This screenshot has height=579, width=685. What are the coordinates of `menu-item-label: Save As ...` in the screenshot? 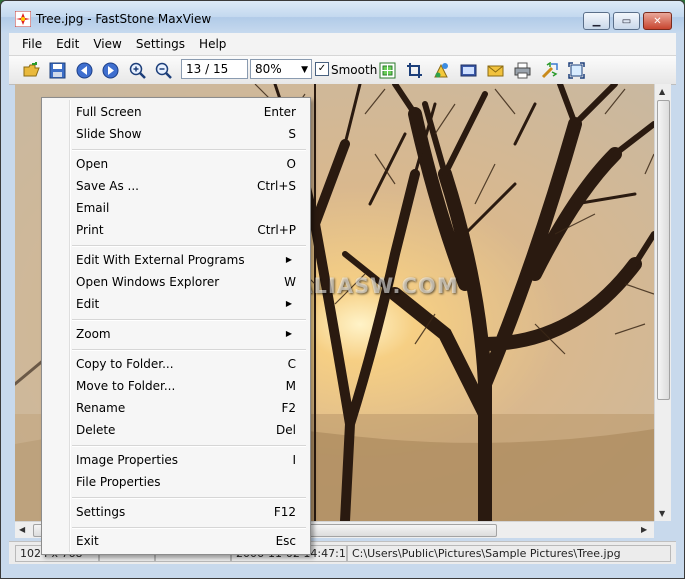 It's located at (107, 186).